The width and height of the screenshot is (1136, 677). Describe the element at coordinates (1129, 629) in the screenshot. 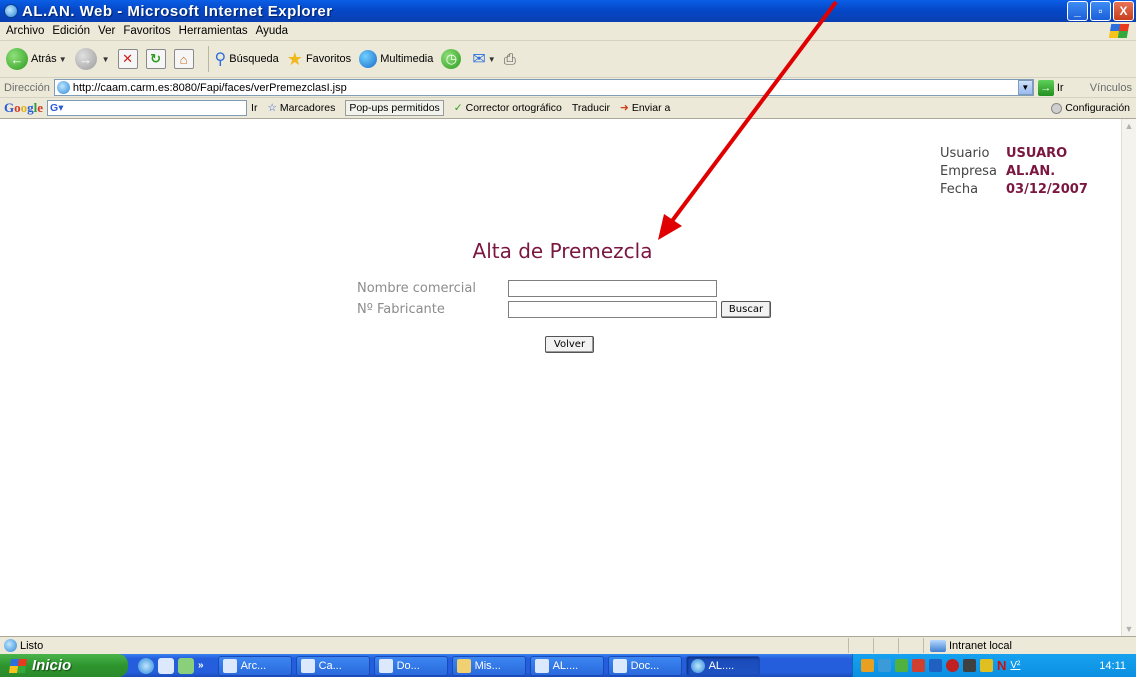

I see `scroll-down-icon: ▼` at that location.